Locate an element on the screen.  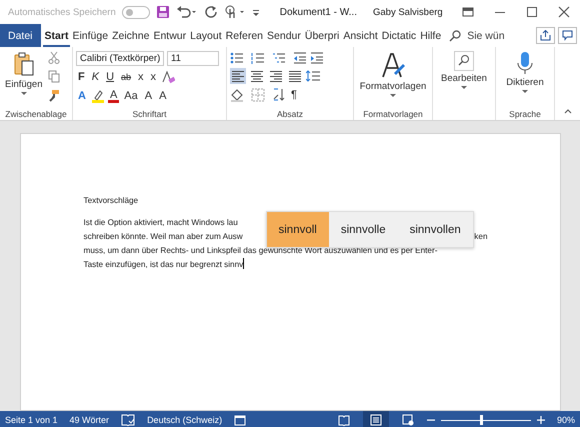
format-button: Aa is located at coordinates (131, 96).